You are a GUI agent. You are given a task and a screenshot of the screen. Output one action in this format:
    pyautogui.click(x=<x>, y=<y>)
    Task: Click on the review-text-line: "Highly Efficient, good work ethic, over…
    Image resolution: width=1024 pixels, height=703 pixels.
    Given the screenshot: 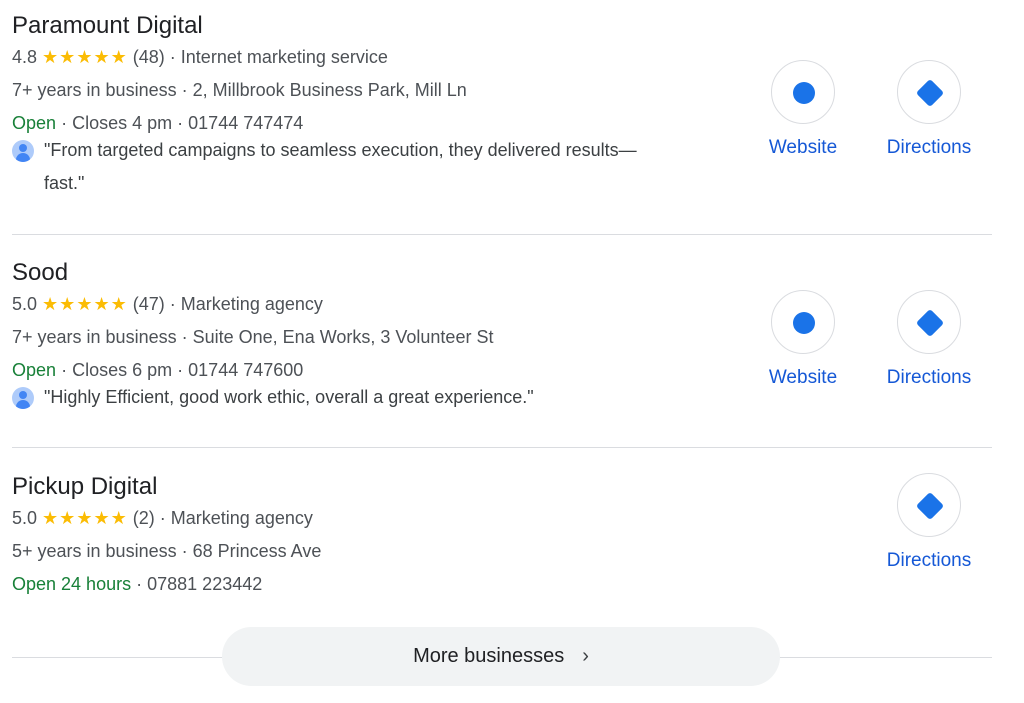 What is the action you would take?
    pyautogui.click(x=289, y=397)
    